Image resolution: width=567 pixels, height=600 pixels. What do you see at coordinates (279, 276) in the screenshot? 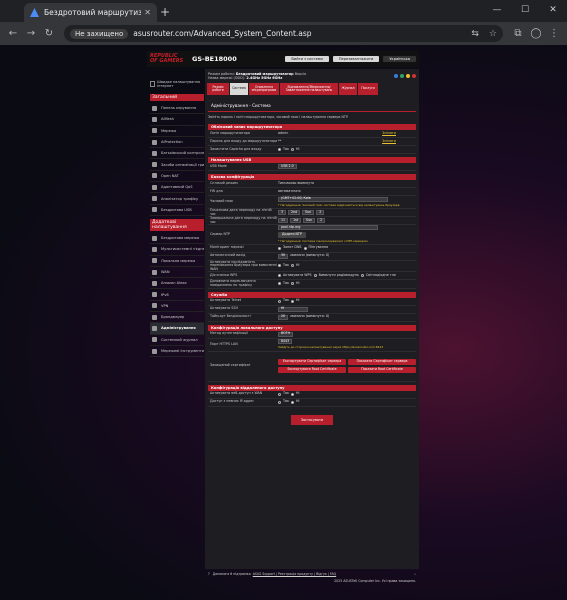
I see `wps-activate-radio` at bounding box center [279, 276].